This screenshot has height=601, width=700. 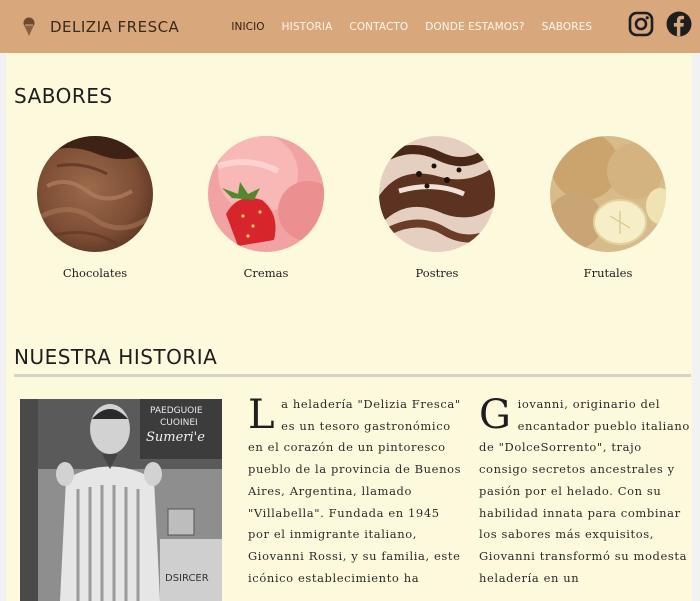 I want to click on flavor-card-frutales: Frutales, so click(x=608, y=208).